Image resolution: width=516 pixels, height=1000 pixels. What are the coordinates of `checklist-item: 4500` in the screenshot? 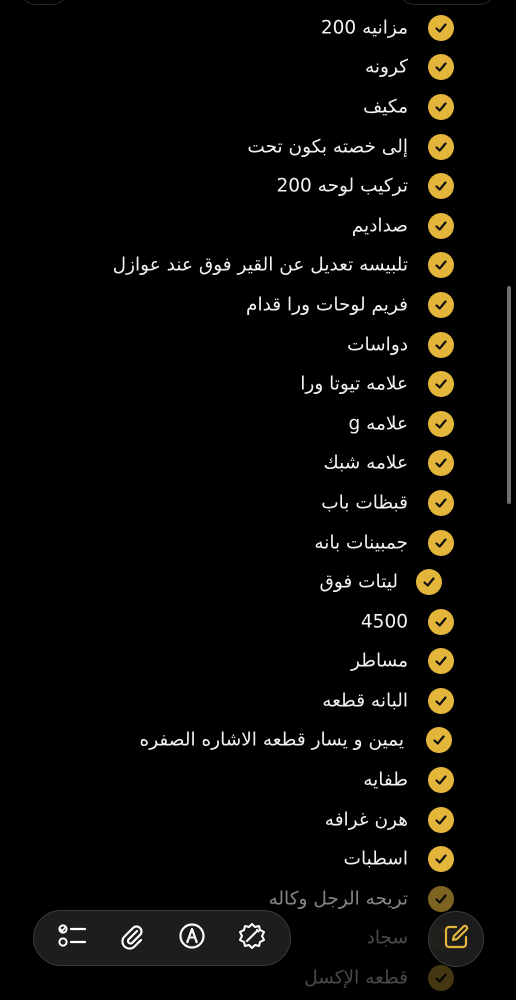 It's located at (258, 622).